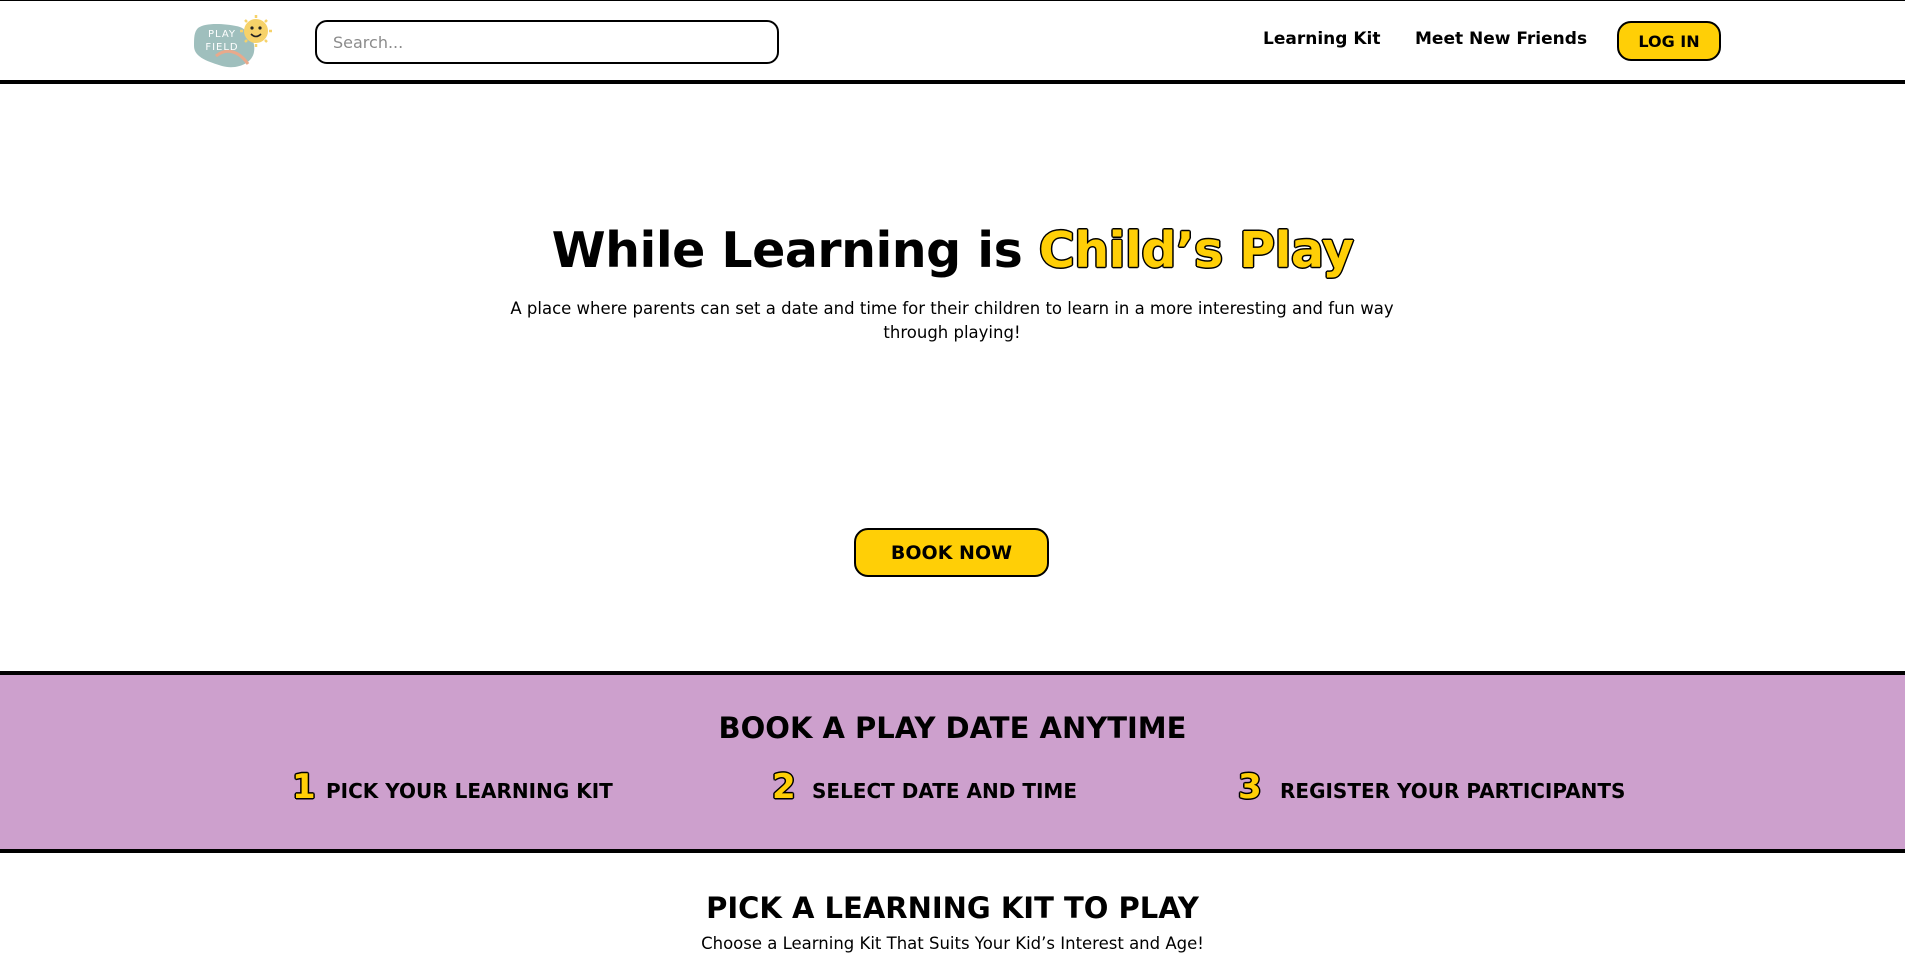  Describe the element at coordinates (952, 728) in the screenshot. I see `booking-title: BOOK A PLAY DATE ANYTIME` at that location.